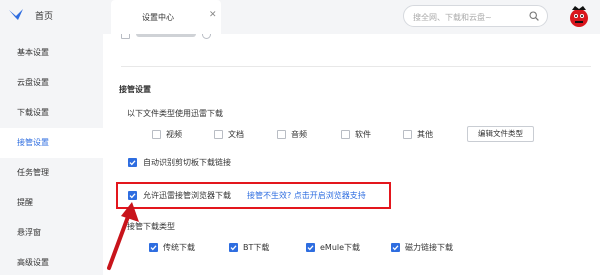 The height and width of the screenshot is (275, 600). I want to click on search-input: 搜全网、下载和云盘~, so click(475, 16).